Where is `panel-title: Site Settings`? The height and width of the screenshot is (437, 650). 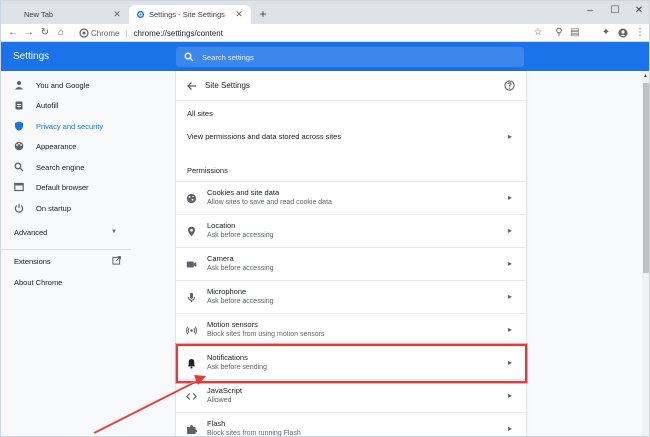 panel-title: Site Settings is located at coordinates (227, 85).